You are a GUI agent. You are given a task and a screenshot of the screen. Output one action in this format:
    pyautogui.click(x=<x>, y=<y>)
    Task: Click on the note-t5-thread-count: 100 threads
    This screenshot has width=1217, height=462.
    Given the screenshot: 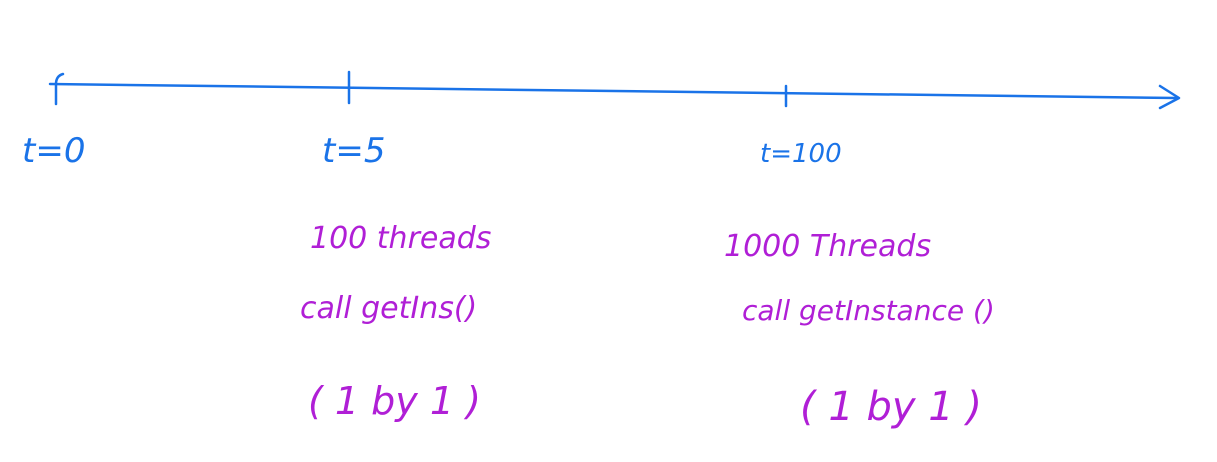 What is the action you would take?
    pyautogui.click(x=400, y=238)
    